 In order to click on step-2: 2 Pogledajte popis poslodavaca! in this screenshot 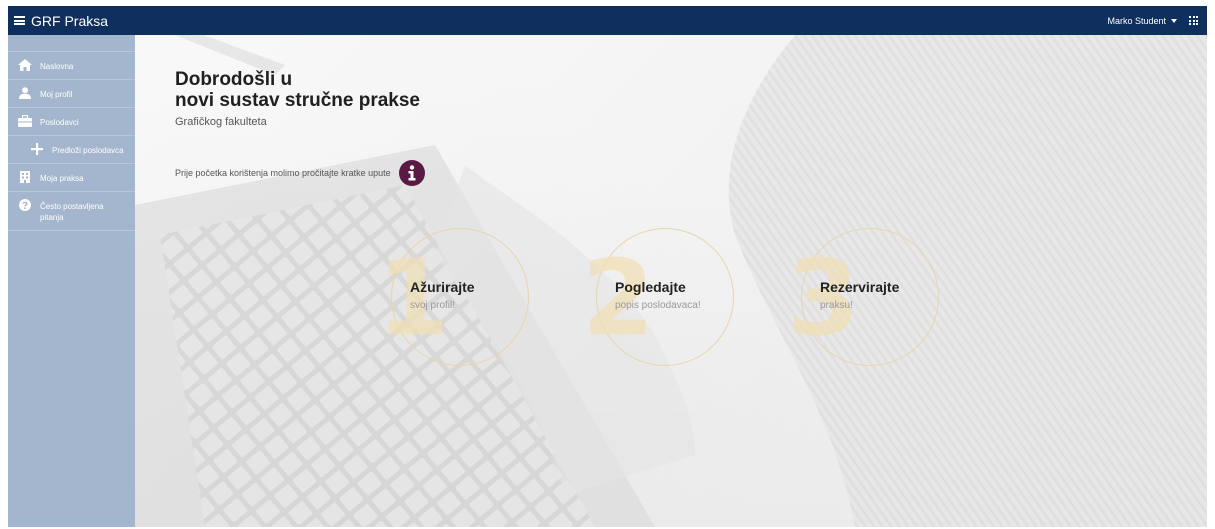, I will do `click(658, 302)`.